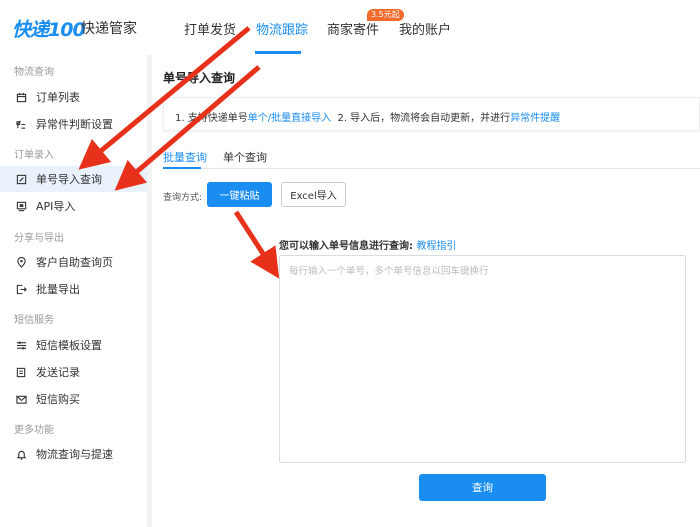 The height and width of the screenshot is (527, 700). I want to click on sidebar-item-sms-purchase: 短信购买, so click(73, 399).